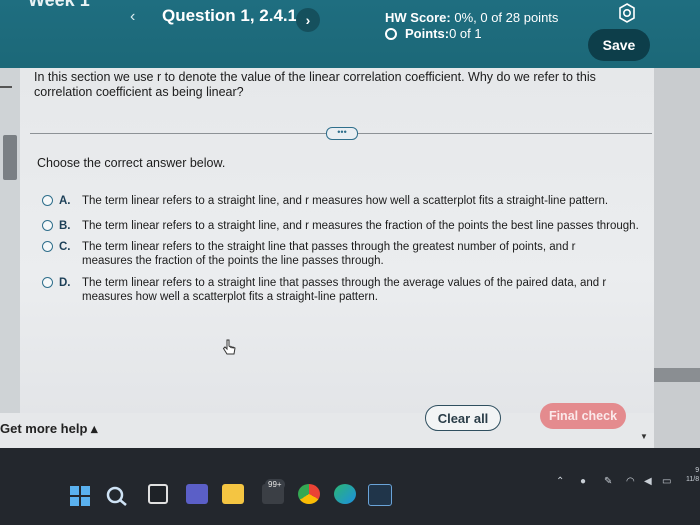  What do you see at coordinates (6, 87) in the screenshot?
I see `divider` at bounding box center [6, 87].